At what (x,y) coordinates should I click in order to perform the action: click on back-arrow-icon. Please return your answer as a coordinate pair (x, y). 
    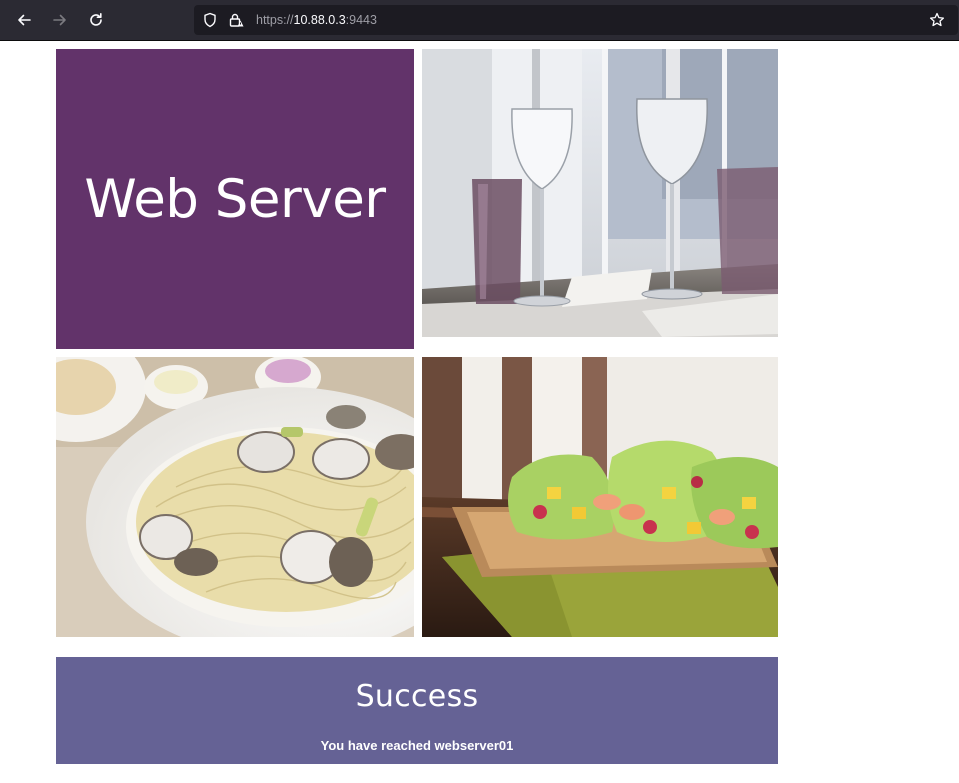
    Looking at the image, I should click on (24, 20).